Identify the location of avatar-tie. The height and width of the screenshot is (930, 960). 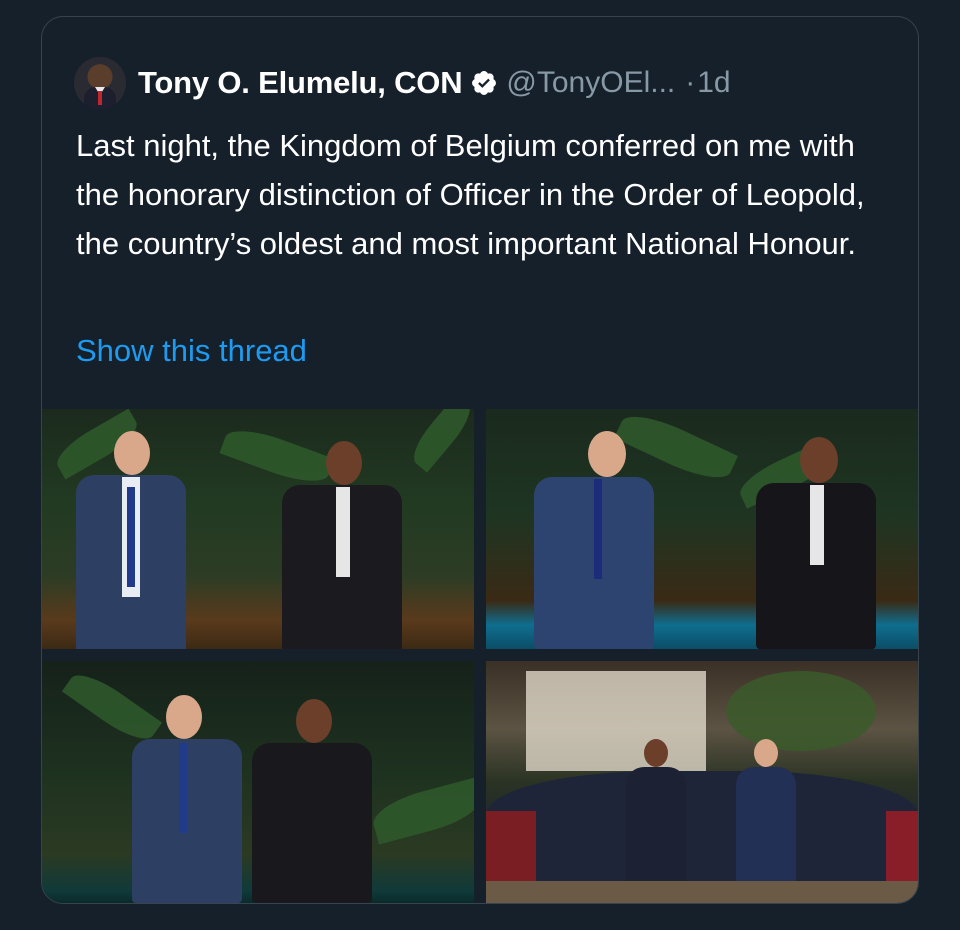
(100, 98).